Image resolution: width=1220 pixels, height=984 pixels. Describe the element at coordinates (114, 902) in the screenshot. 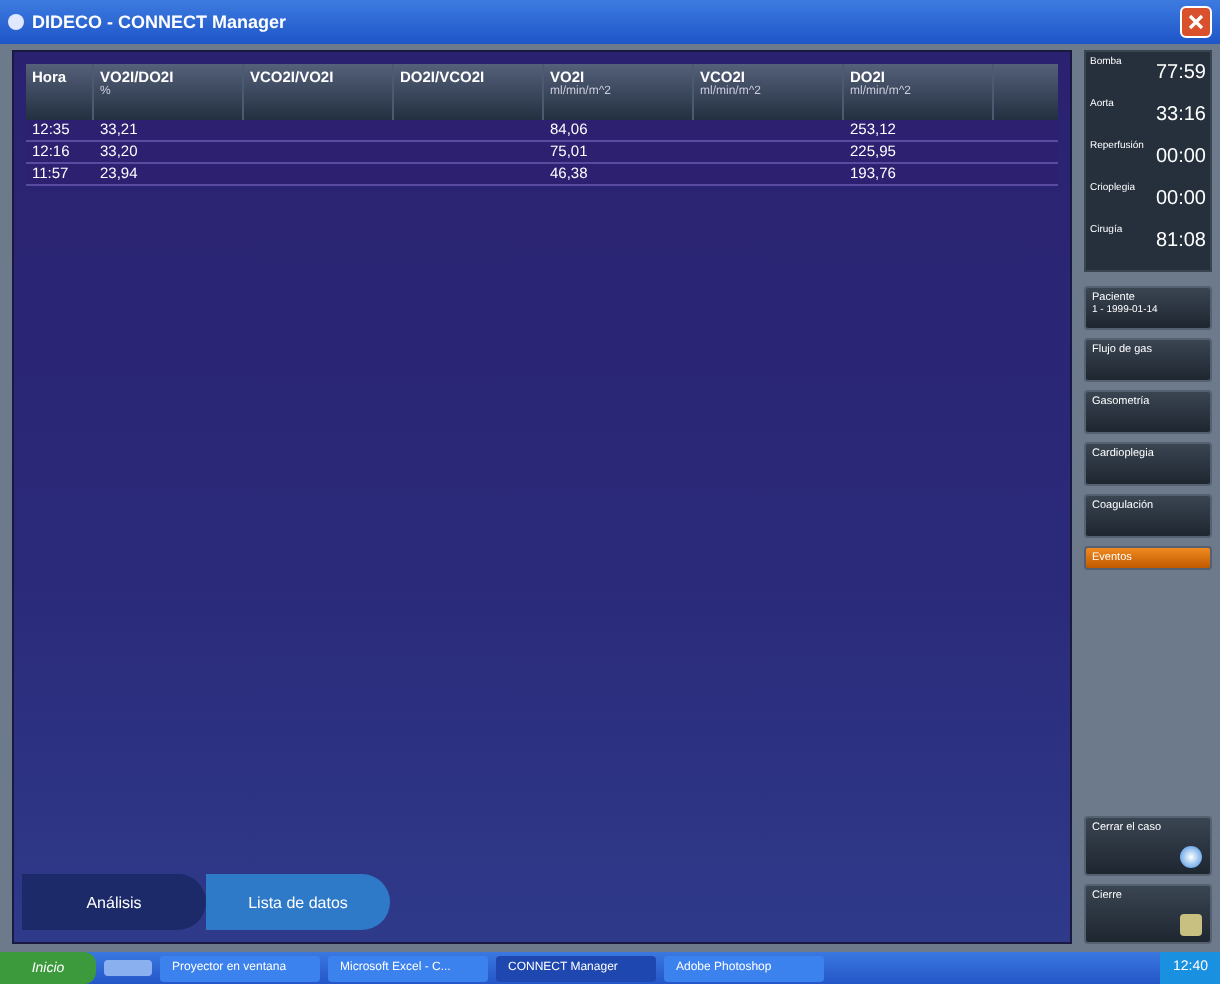

I see `tab: Análisis` at that location.